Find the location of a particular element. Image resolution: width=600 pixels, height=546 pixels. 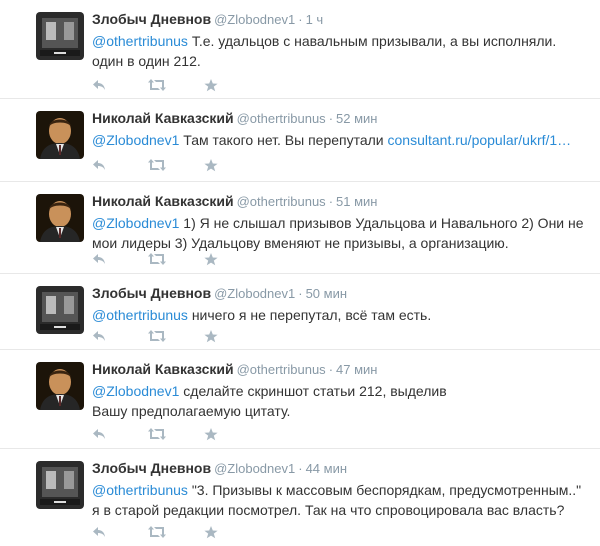

tweet-header: Злобыч Дневнов @Zlobodnev1 · 50 мин is located at coordinates (340, 293).